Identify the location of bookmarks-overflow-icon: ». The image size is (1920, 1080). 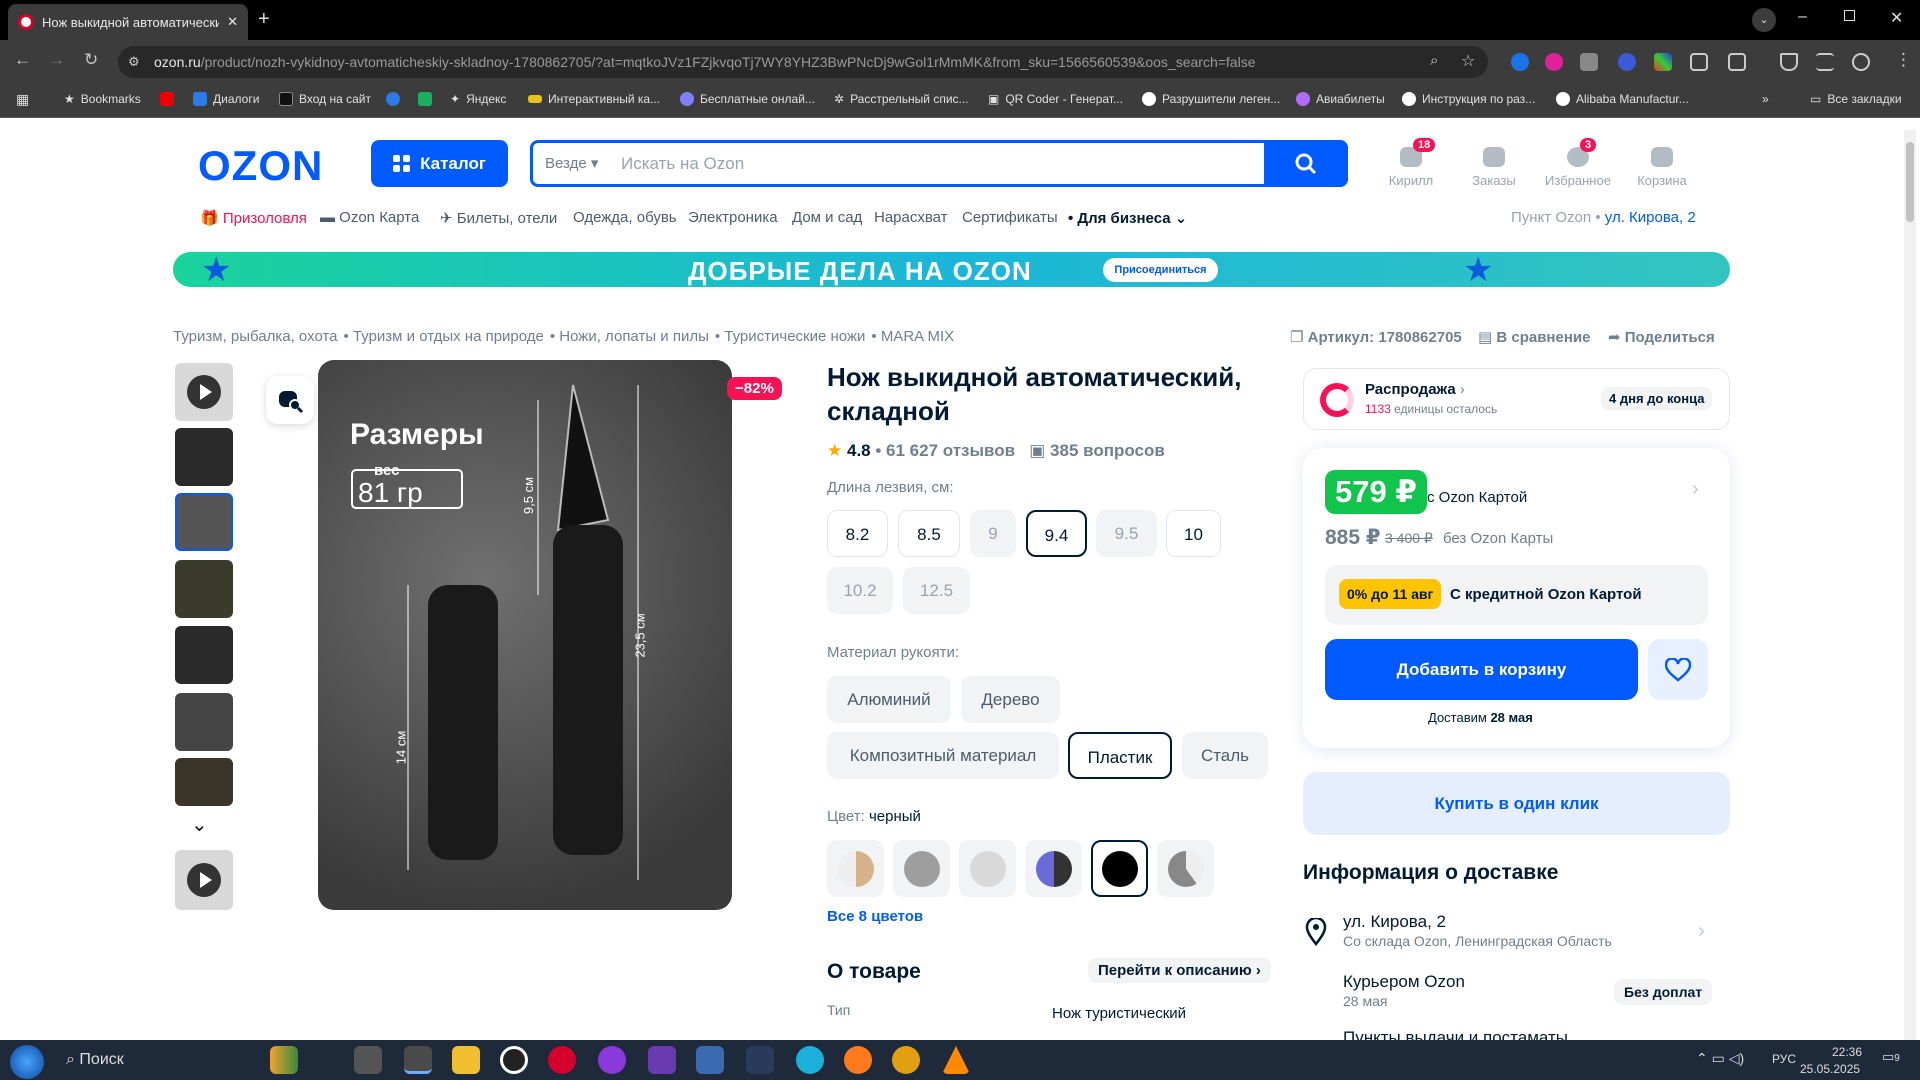
(1765, 99).